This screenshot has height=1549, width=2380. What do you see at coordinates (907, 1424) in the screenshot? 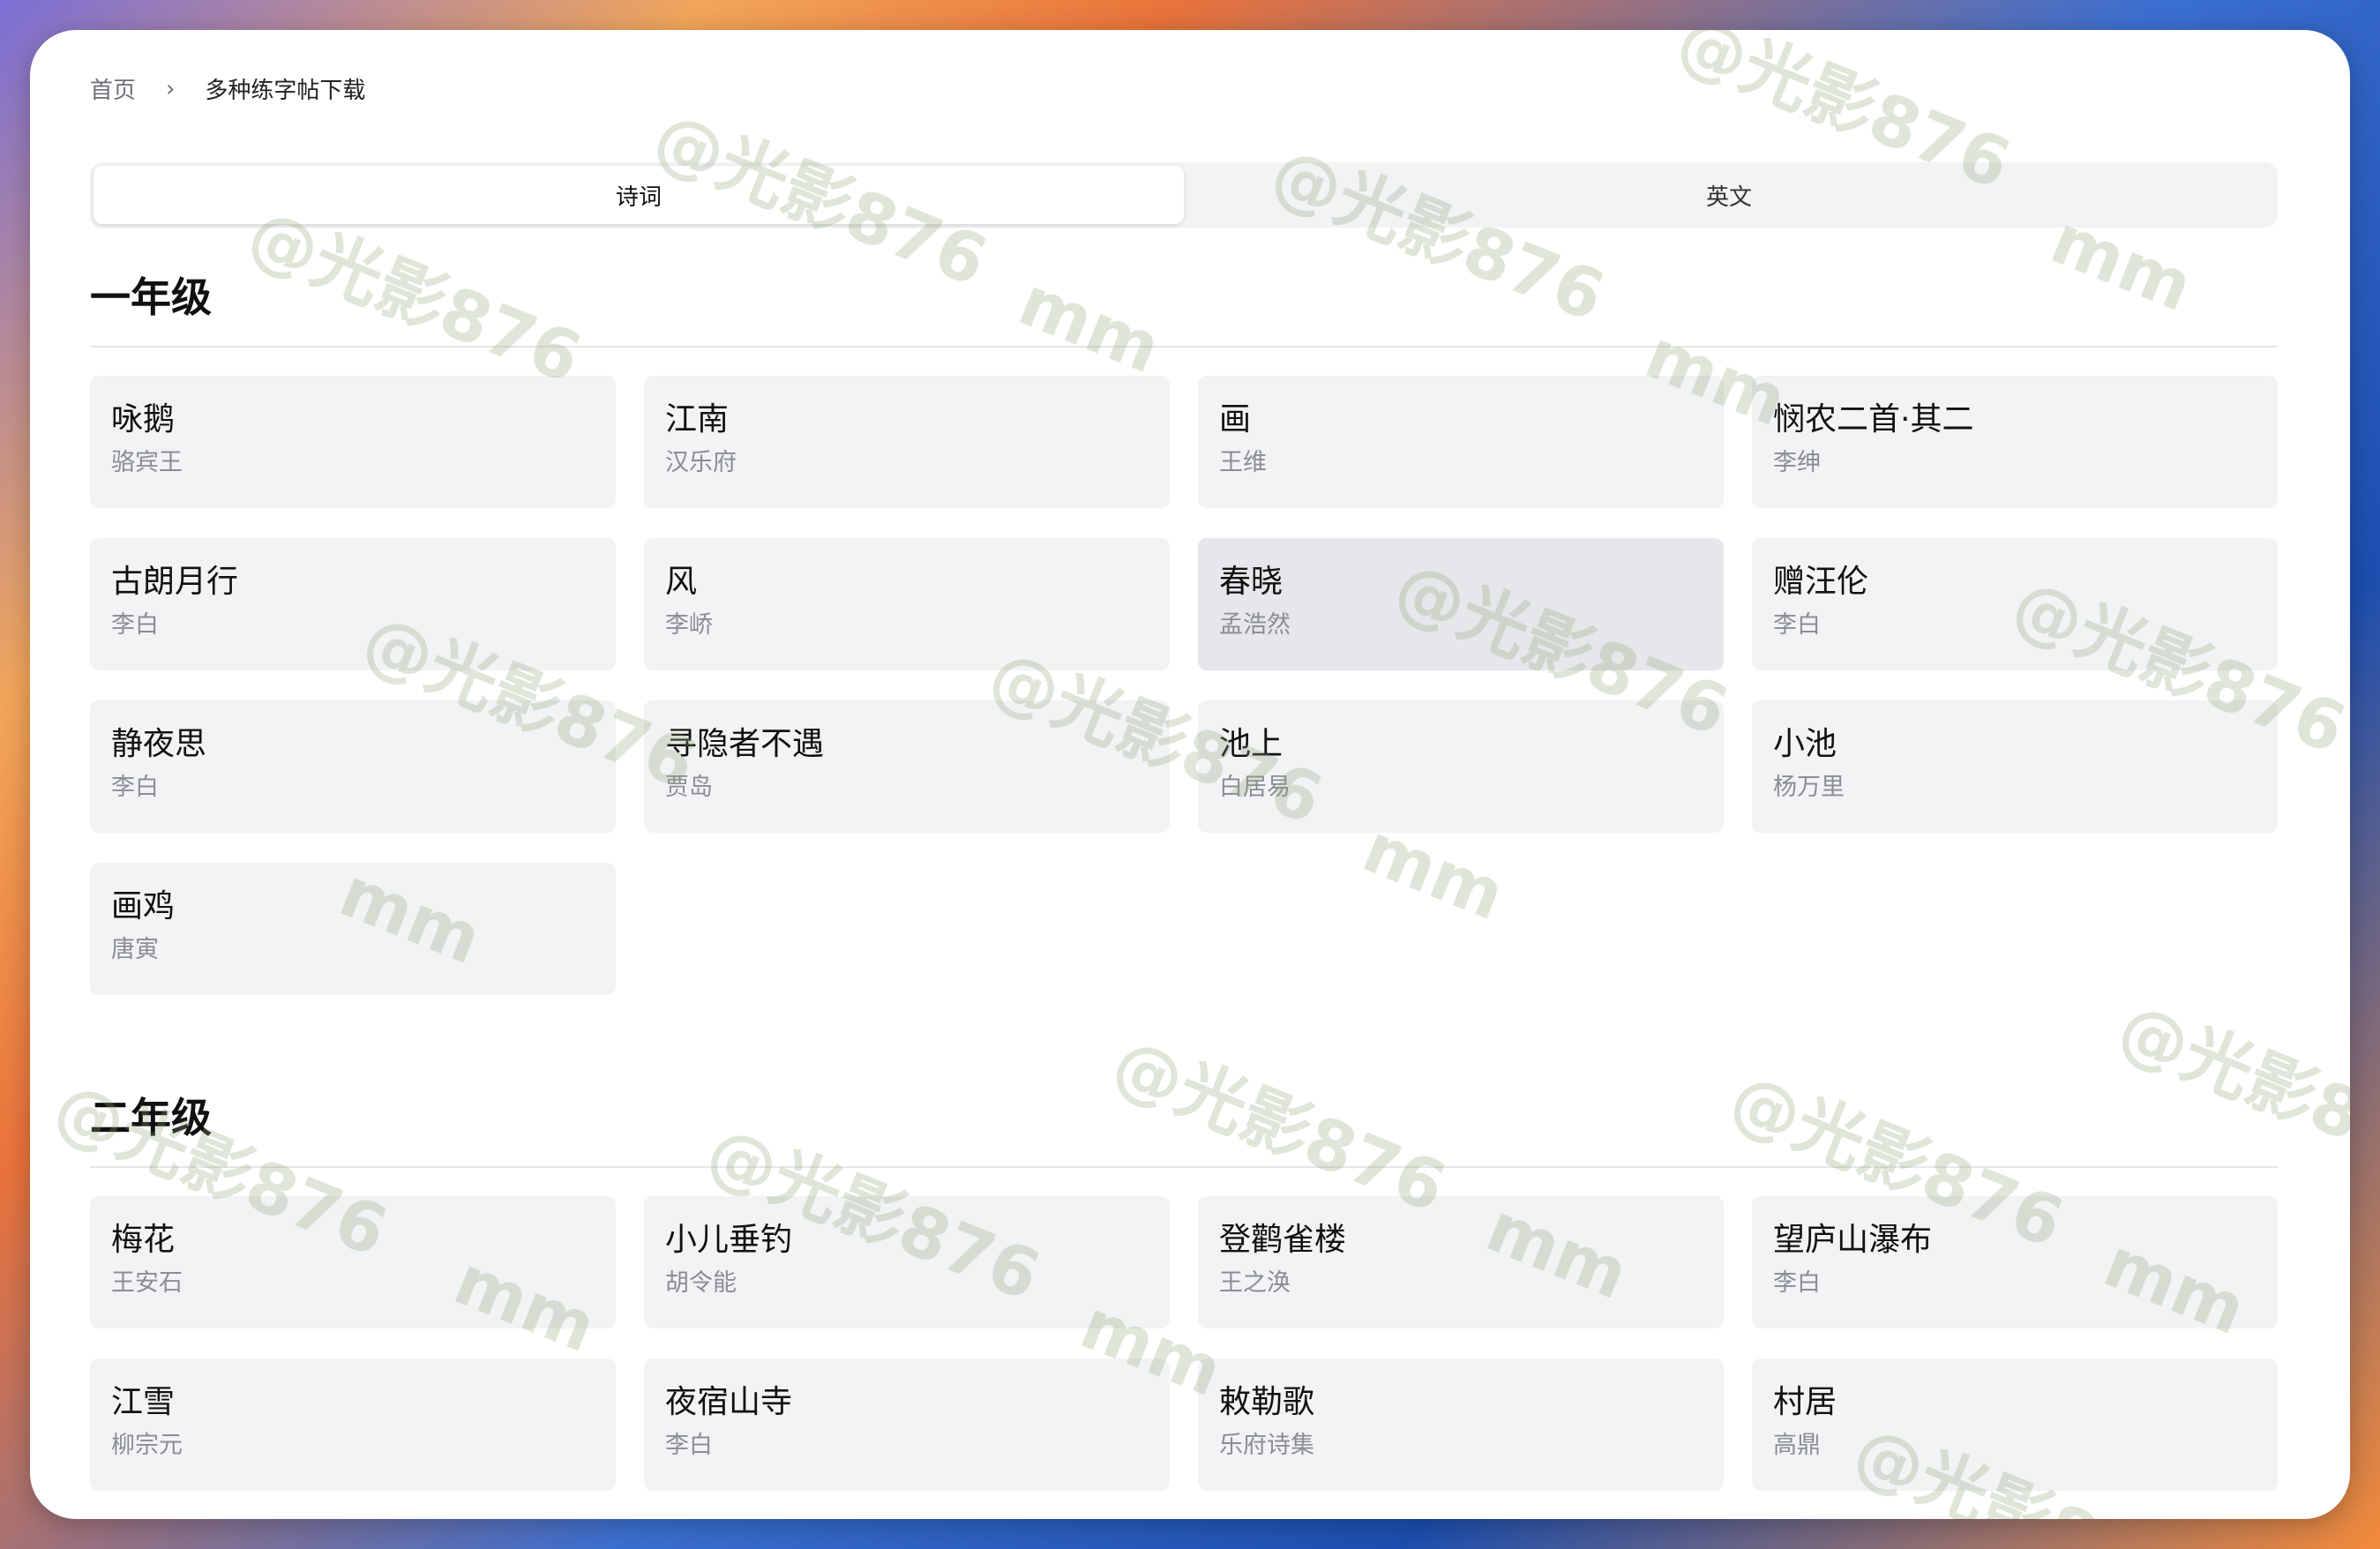
I see `poem-card: 夜宿山寺 李白` at bounding box center [907, 1424].